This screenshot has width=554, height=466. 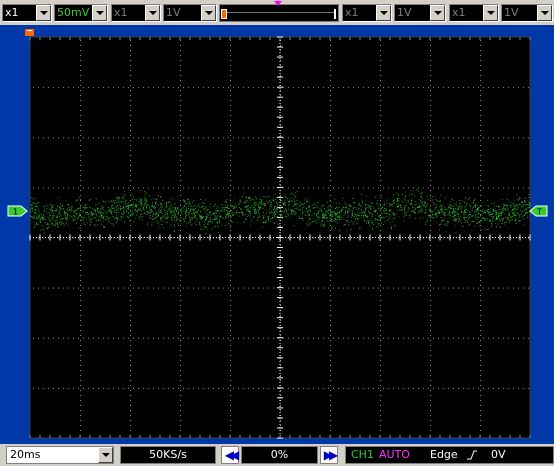 I want to click on ch4-volts-select: 1V, so click(x=527, y=13).